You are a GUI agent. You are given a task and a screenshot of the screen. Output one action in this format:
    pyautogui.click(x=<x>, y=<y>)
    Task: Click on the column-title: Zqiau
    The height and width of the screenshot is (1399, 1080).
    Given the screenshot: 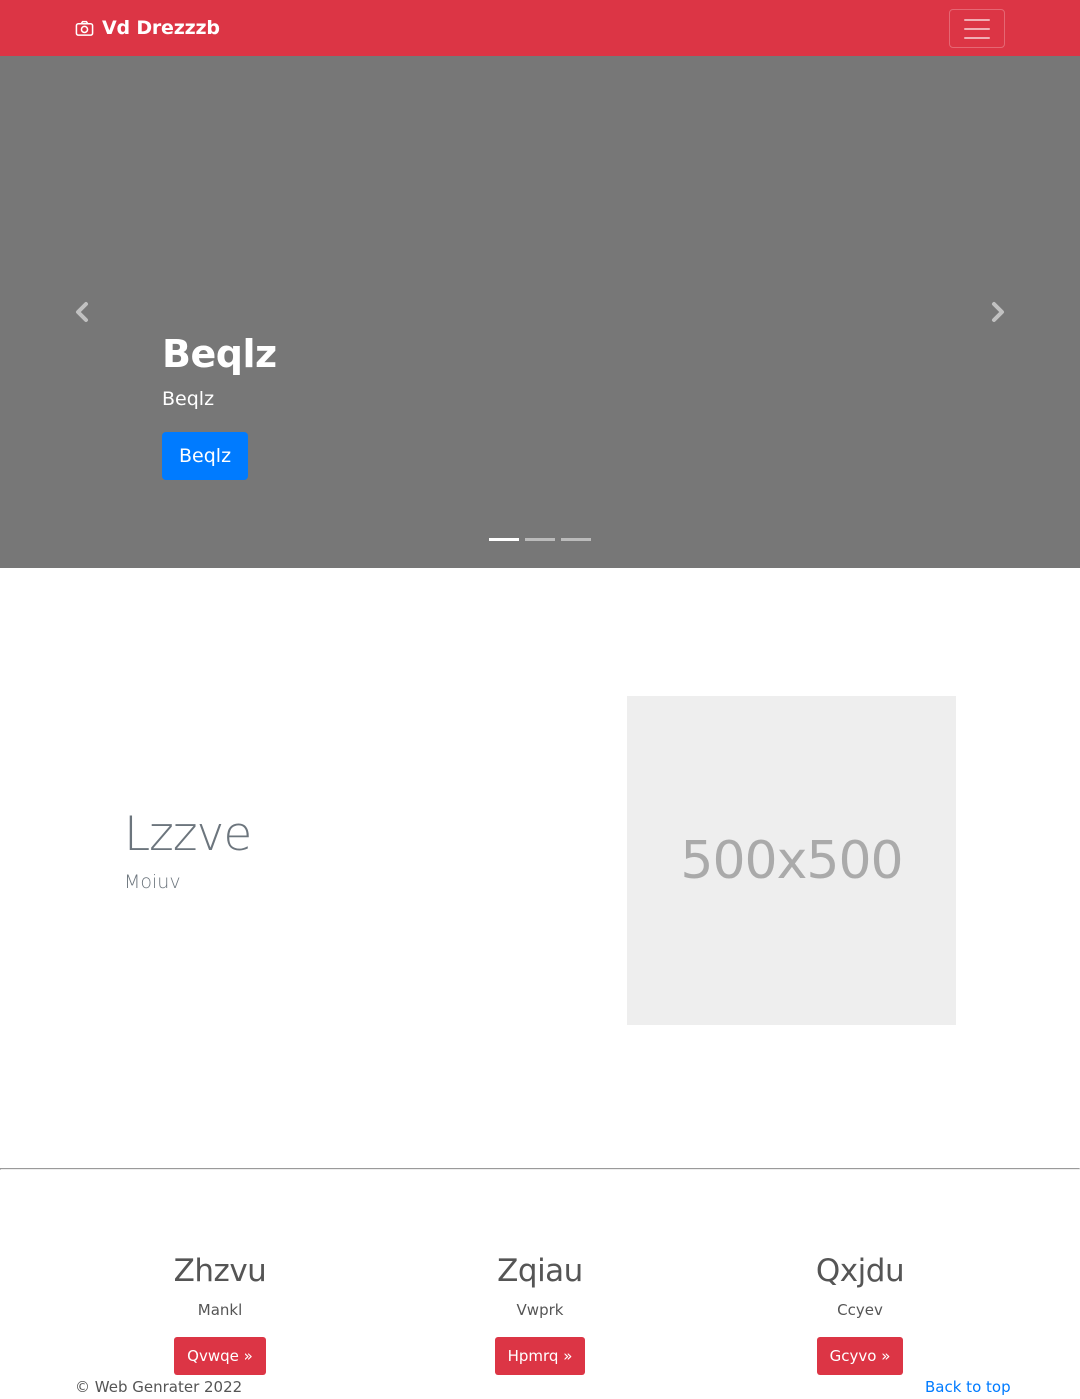 What is the action you would take?
    pyautogui.click(x=540, y=1271)
    